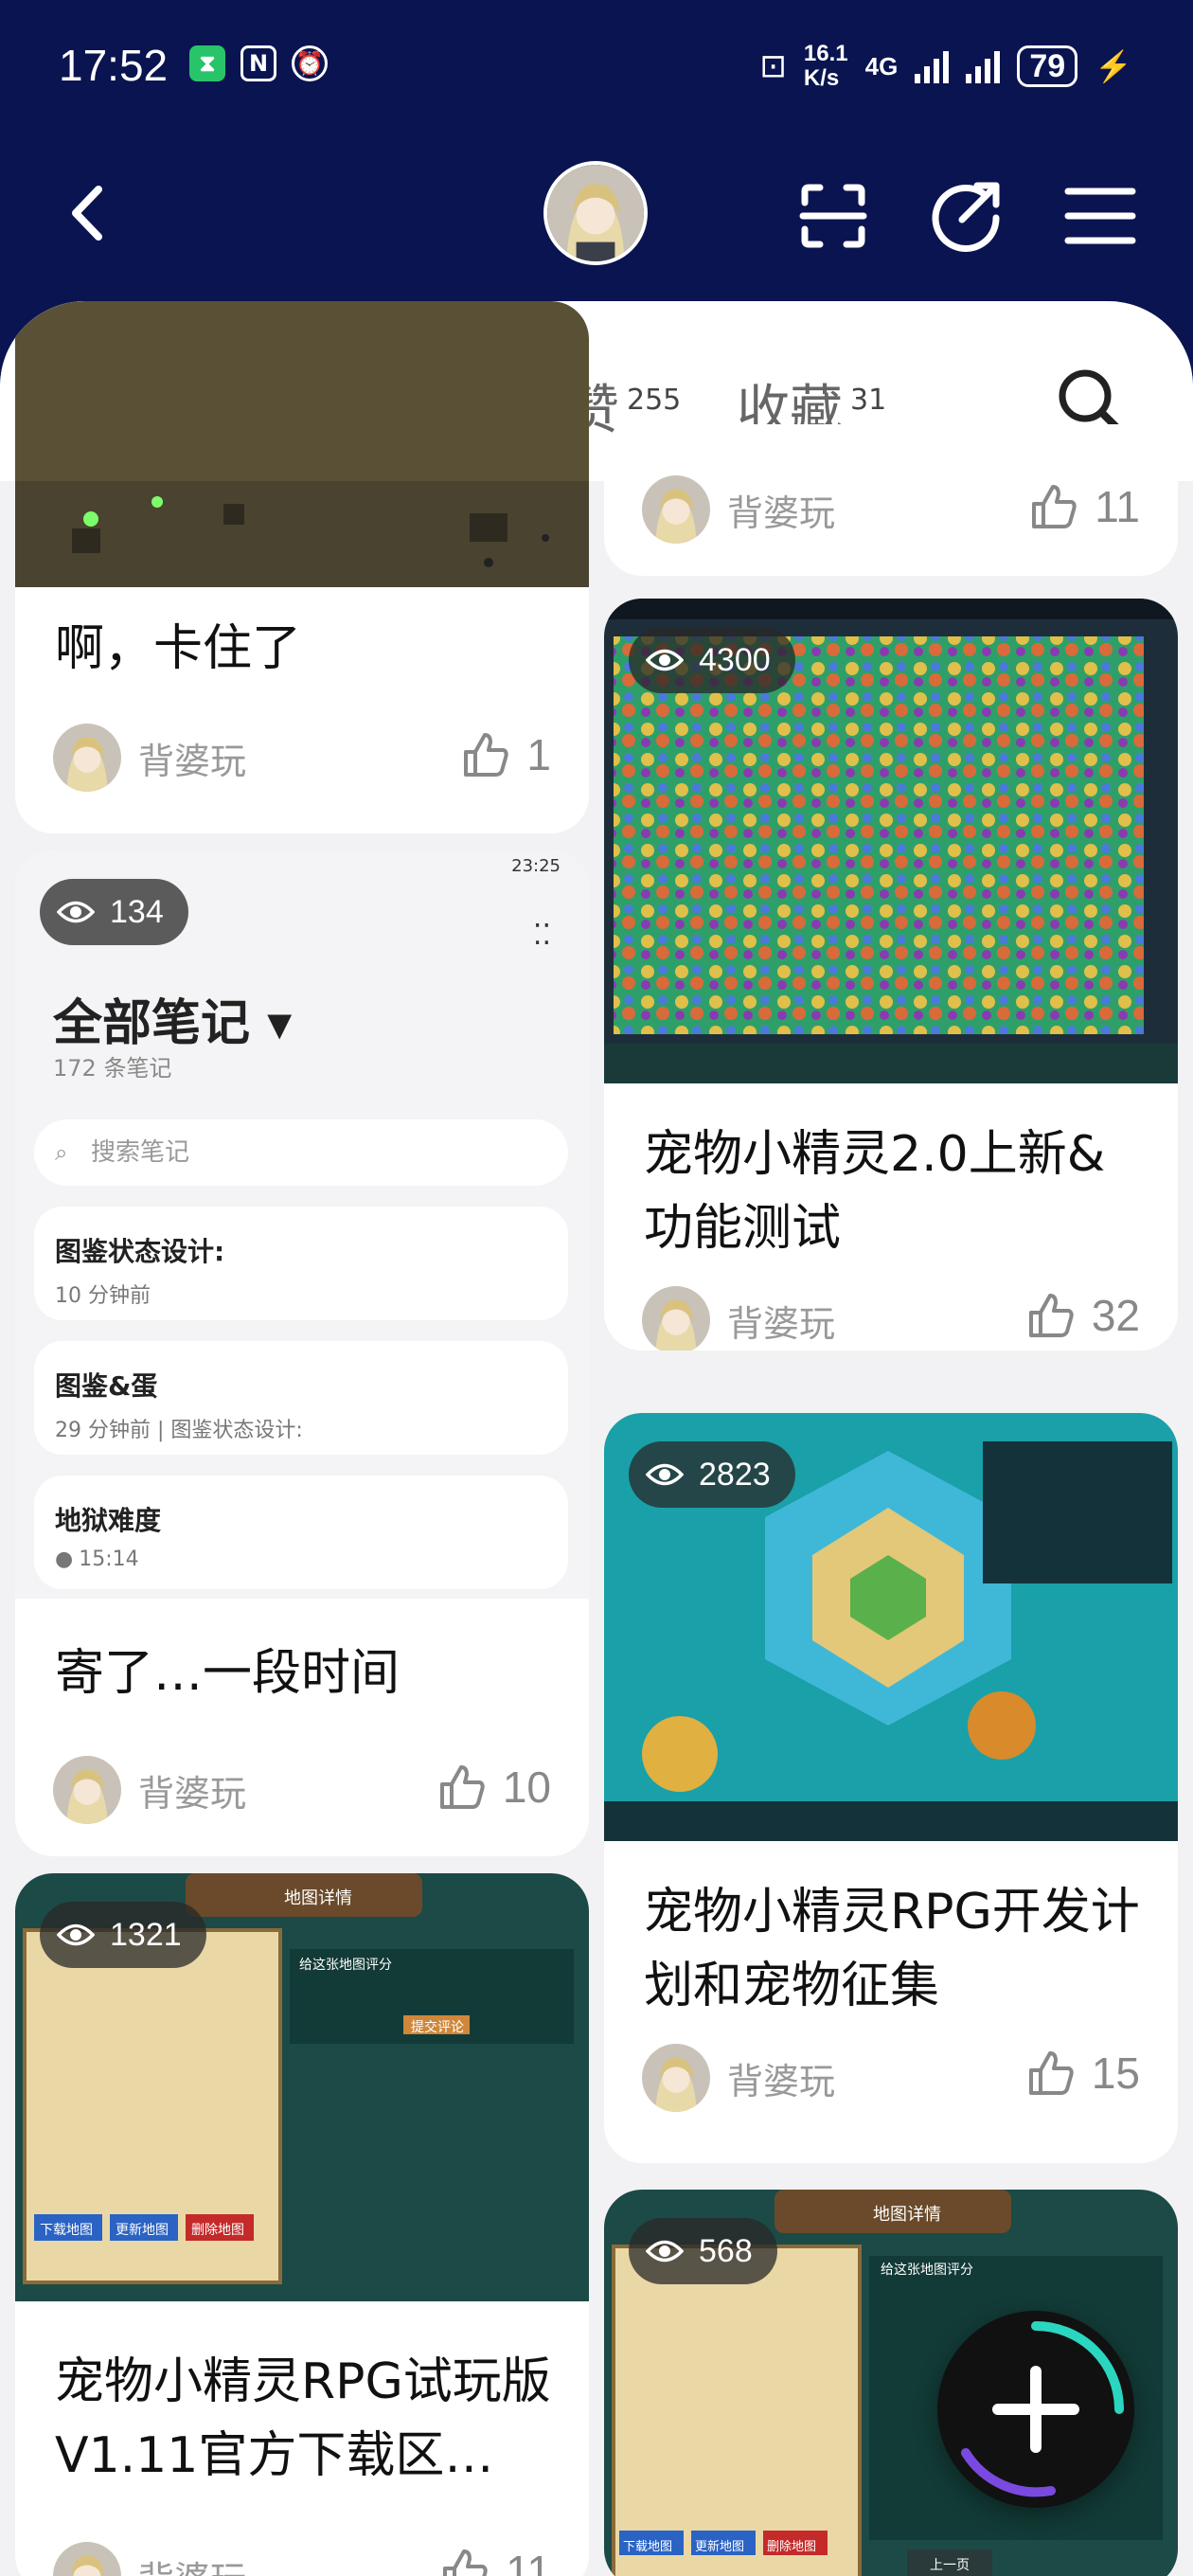 The width and height of the screenshot is (1193, 2576). I want to click on post-title: 宠物小精灵2.0上新&功能测试, so click(875, 1191).